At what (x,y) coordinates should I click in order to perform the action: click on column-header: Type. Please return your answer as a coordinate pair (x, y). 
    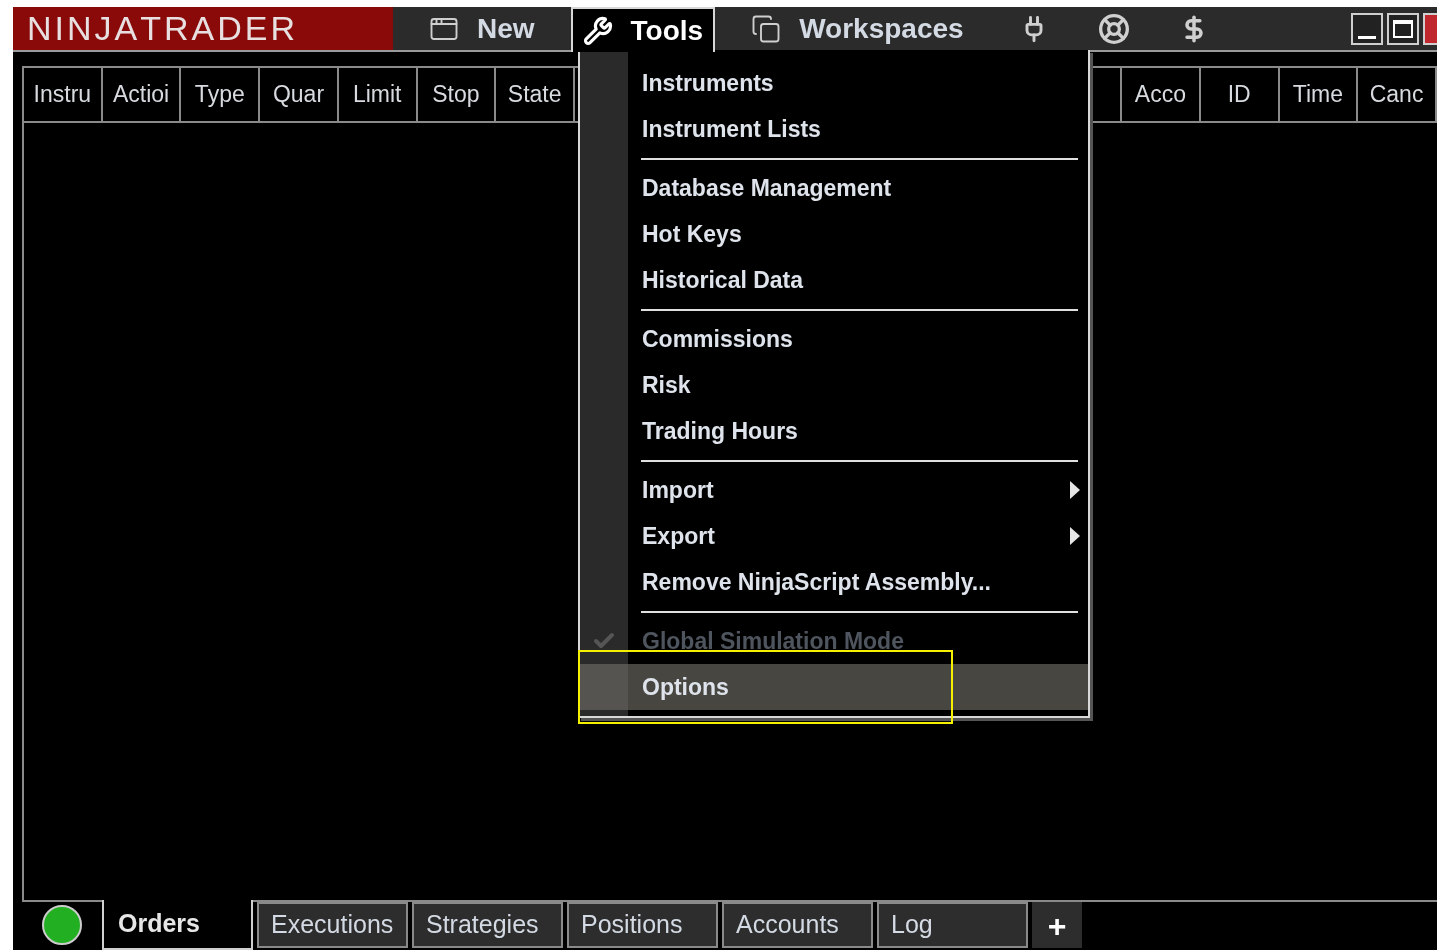
    Looking at the image, I should click on (221, 94).